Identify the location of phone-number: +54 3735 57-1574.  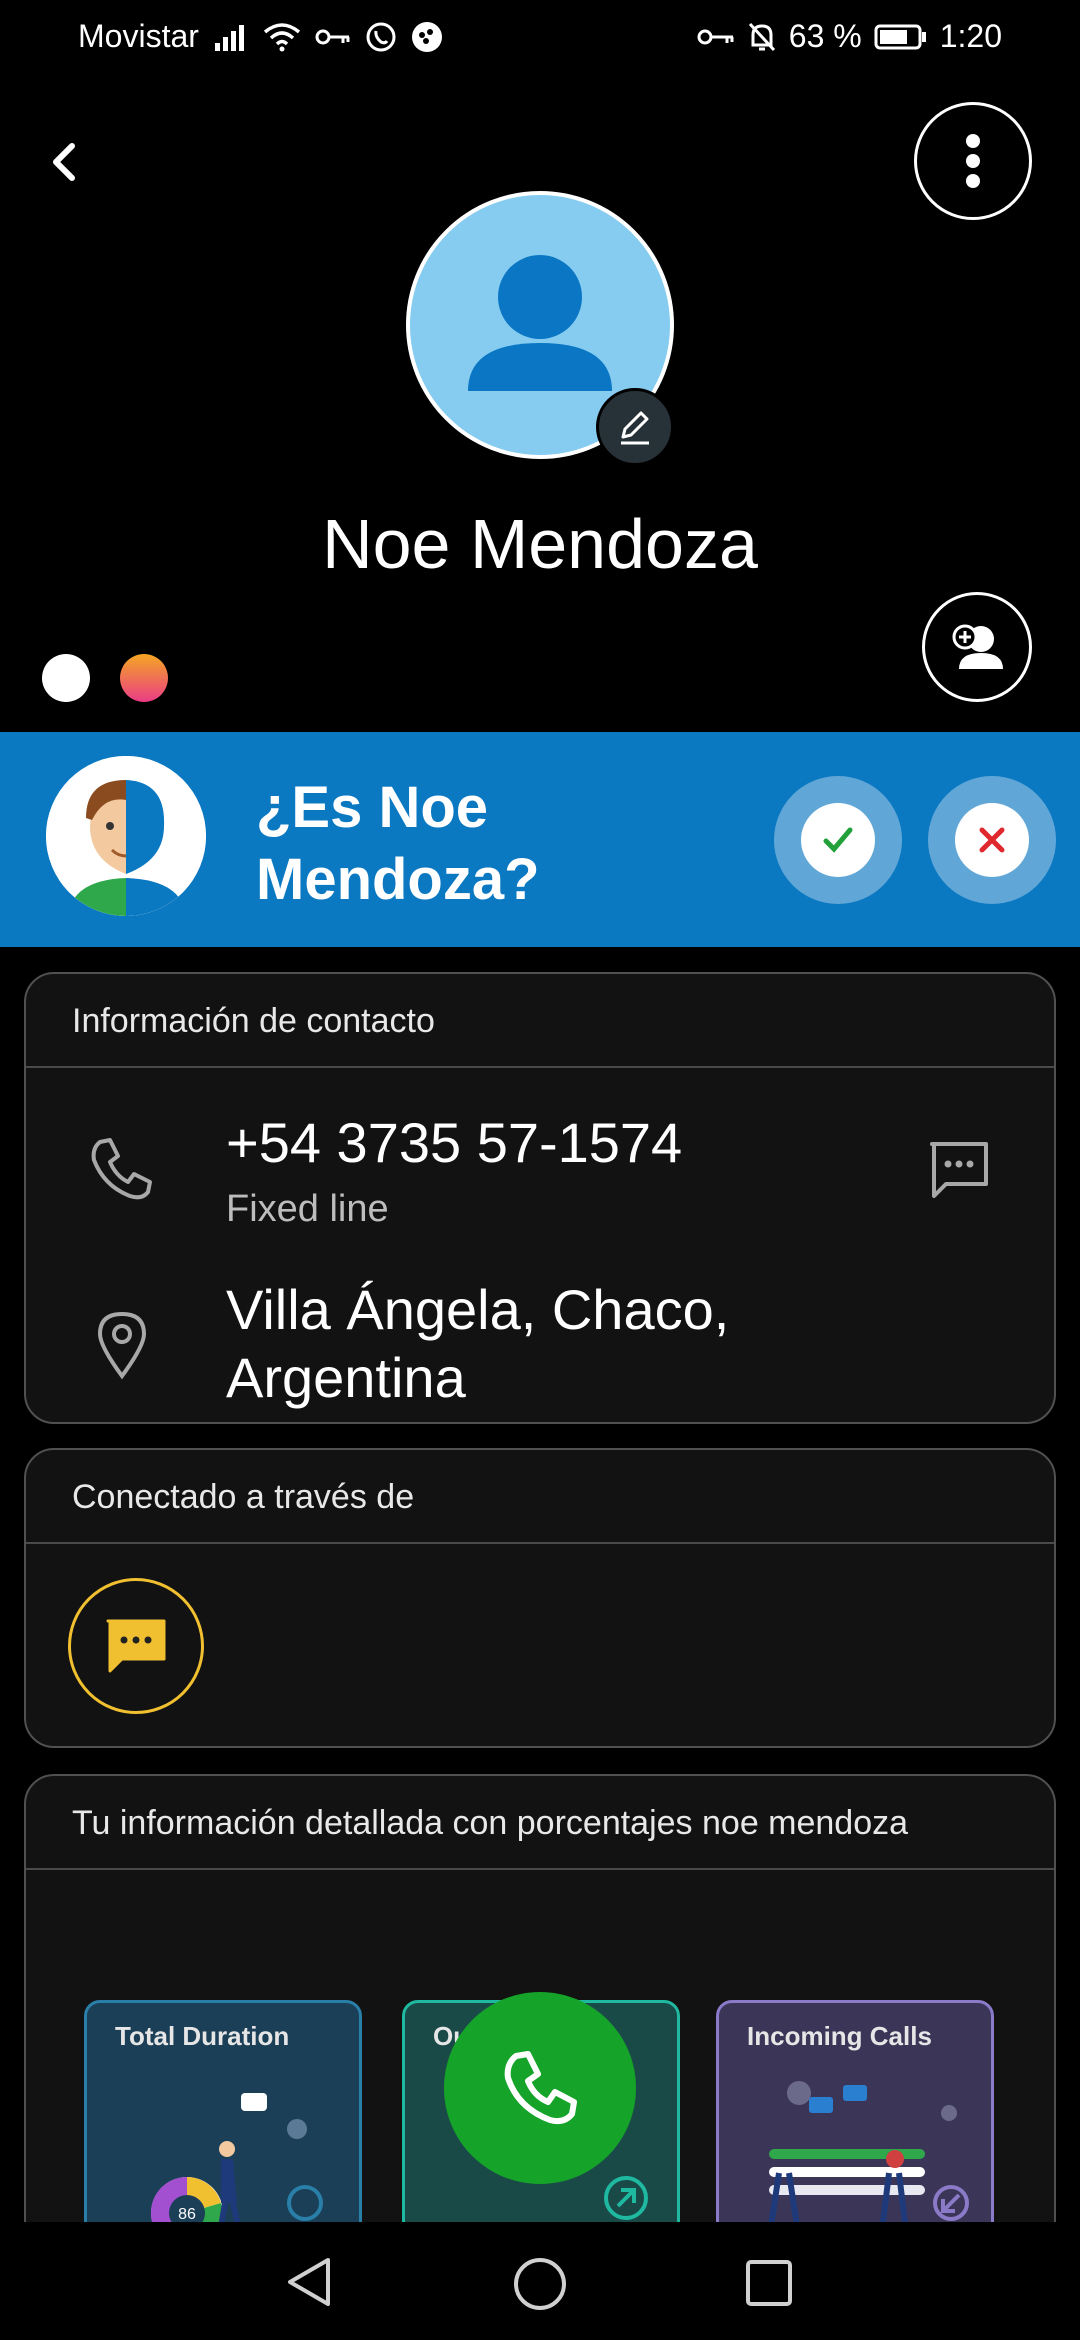
(454, 1142).